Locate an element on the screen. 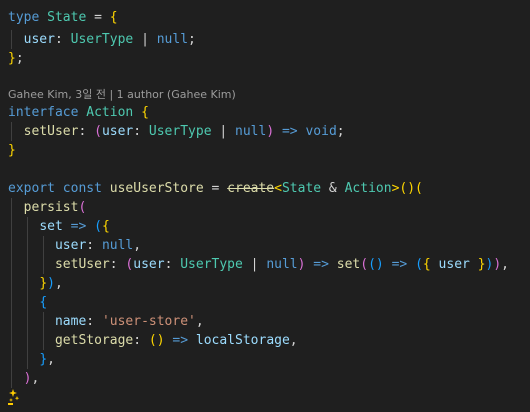 Image resolution: width=530 pixels, height=412 pixels. code-line: }), is located at coordinates (35, 283).